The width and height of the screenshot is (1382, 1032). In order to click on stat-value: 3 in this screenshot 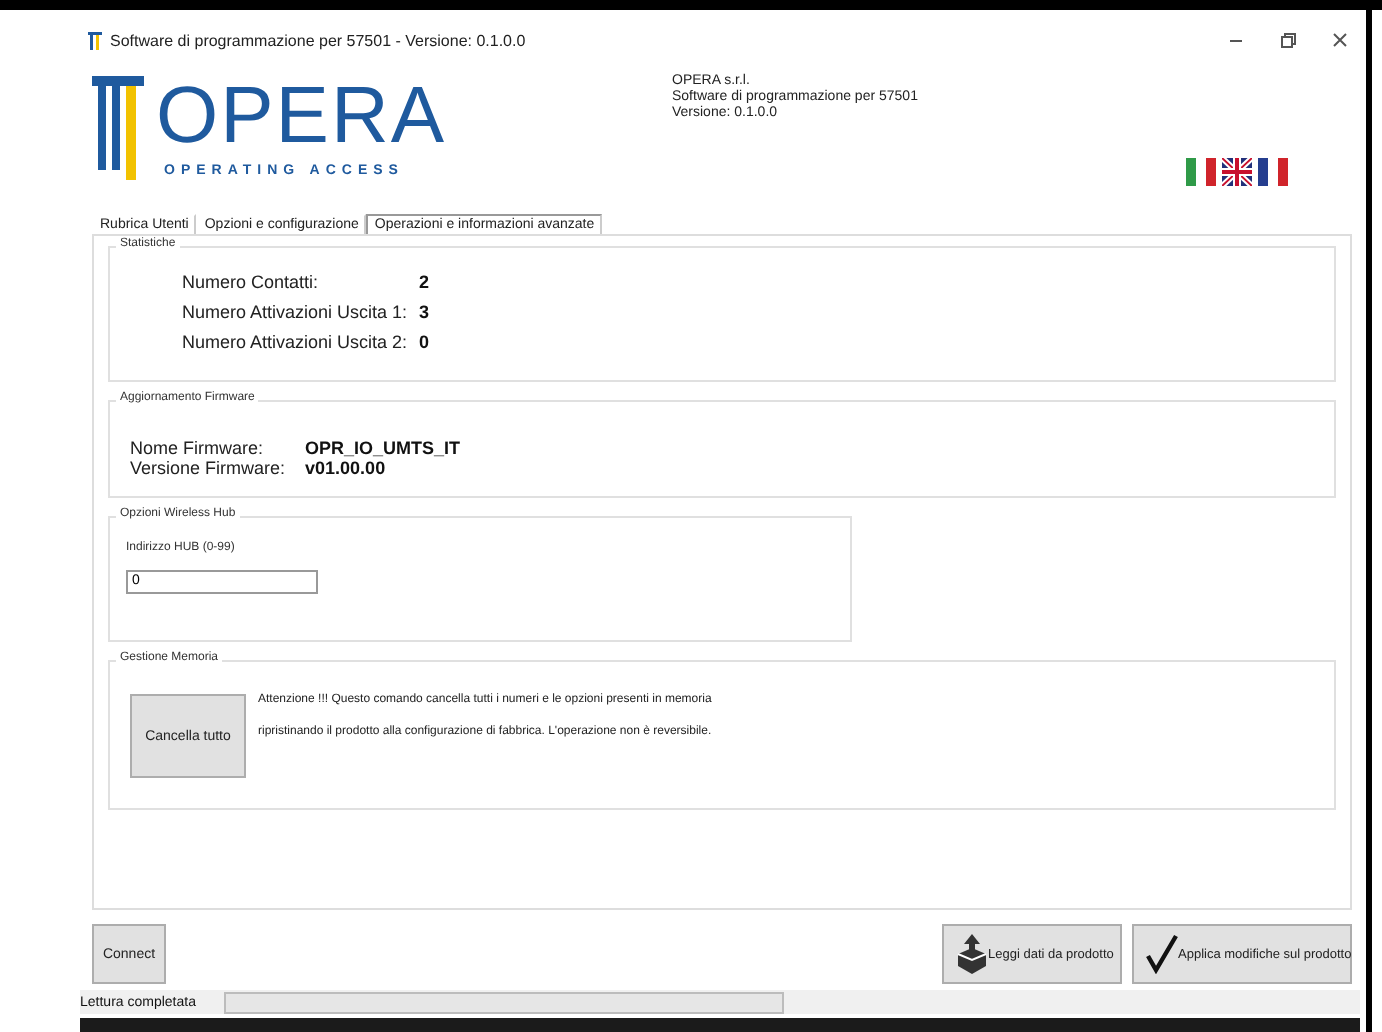, I will do `click(424, 312)`.